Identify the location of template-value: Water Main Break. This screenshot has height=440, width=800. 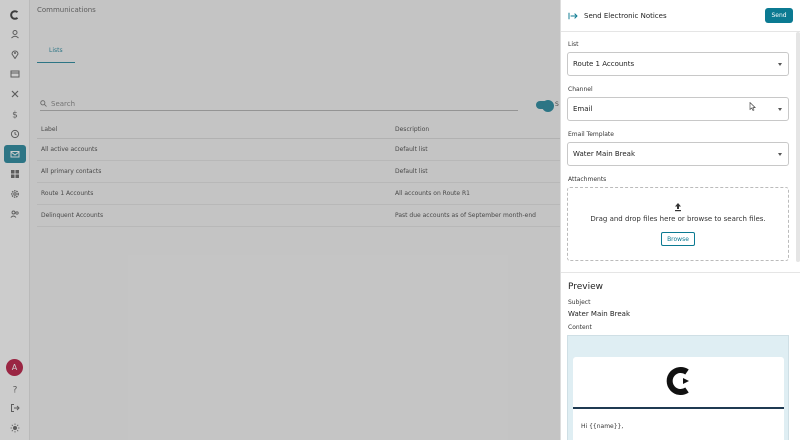
(604, 154).